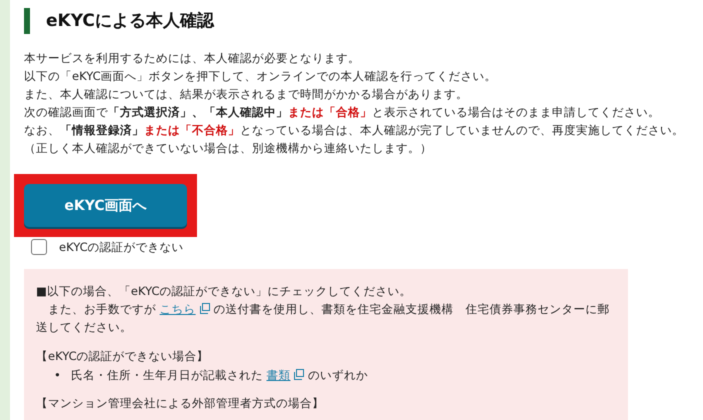  Describe the element at coordinates (323, 318) in the screenshot. I see `notice-text: また、お手数ですが こちら の送付書を使用し、書類を住宅金融支援機構 住宅債券事務センターに郵送してください。` at that location.